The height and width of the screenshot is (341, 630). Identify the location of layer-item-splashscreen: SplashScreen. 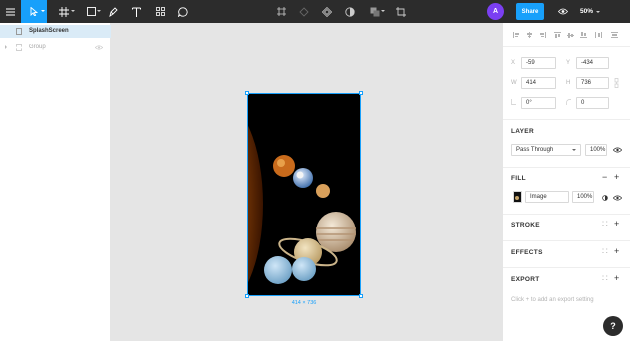
(55, 31).